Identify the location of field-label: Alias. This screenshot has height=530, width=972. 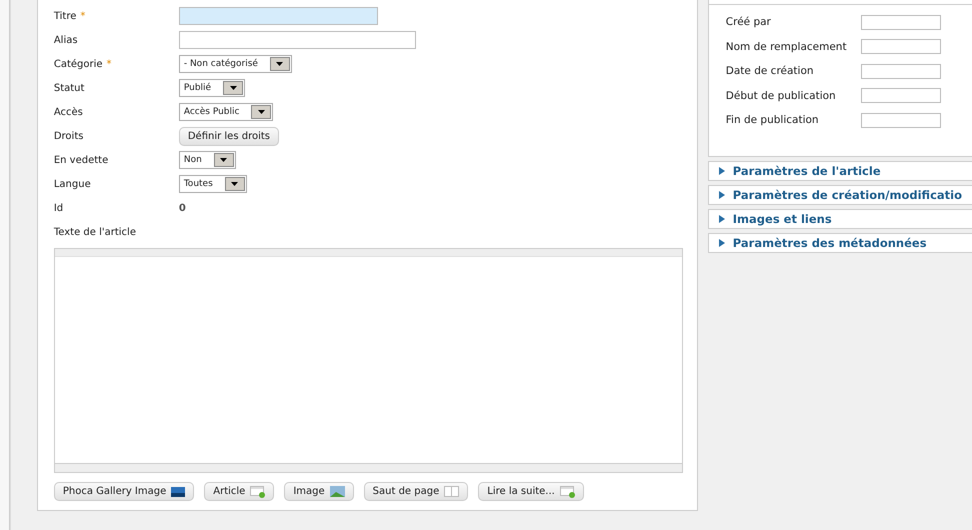
(66, 40).